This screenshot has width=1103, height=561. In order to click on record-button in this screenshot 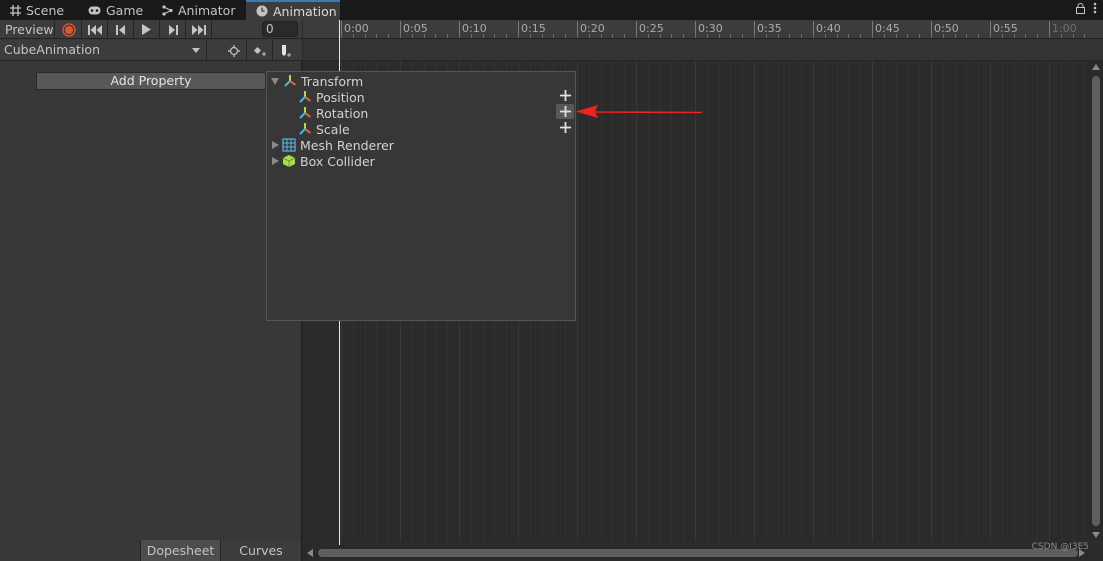, I will do `click(69, 29)`.